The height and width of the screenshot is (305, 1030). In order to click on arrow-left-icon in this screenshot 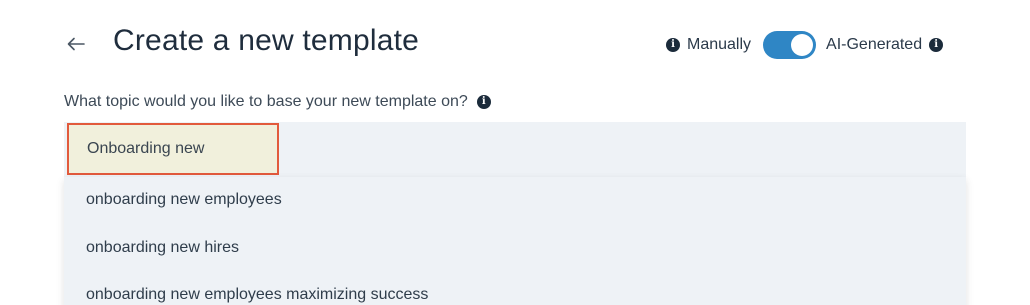, I will do `click(76, 44)`.